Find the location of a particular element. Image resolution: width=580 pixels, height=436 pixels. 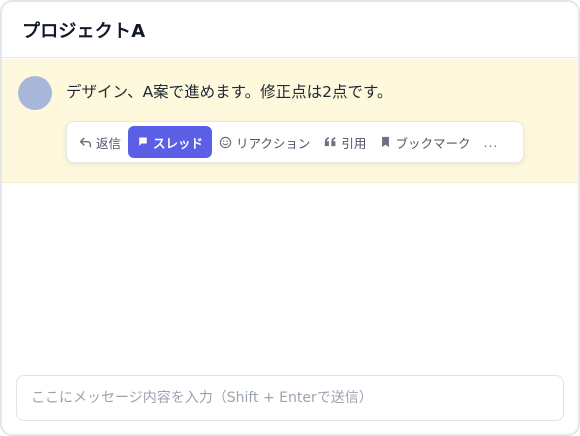

message-input is located at coordinates (290, 398).